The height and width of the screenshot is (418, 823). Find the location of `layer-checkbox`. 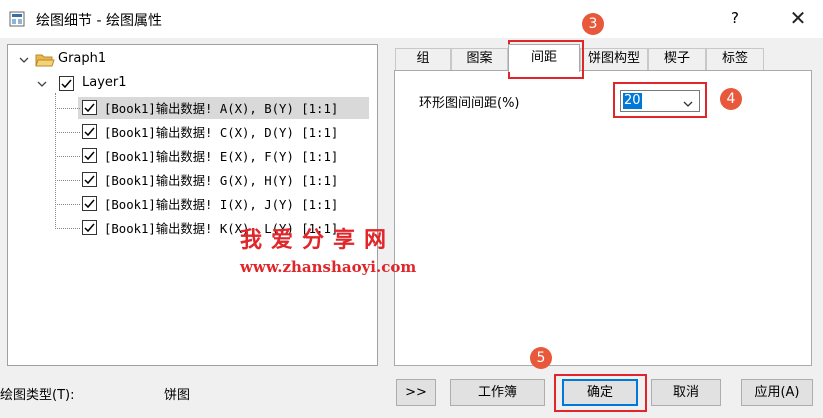

layer-checkbox is located at coordinates (66, 83).